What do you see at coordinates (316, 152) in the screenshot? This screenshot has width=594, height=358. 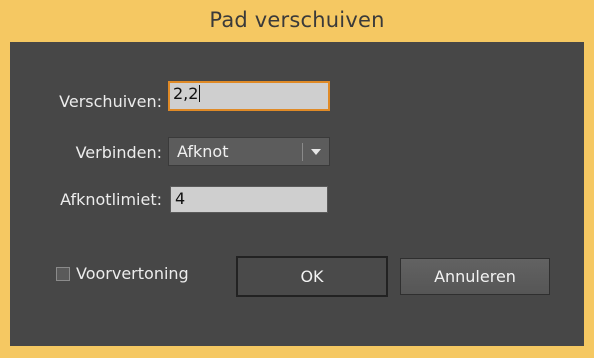 I see `chevron-down-icon` at bounding box center [316, 152].